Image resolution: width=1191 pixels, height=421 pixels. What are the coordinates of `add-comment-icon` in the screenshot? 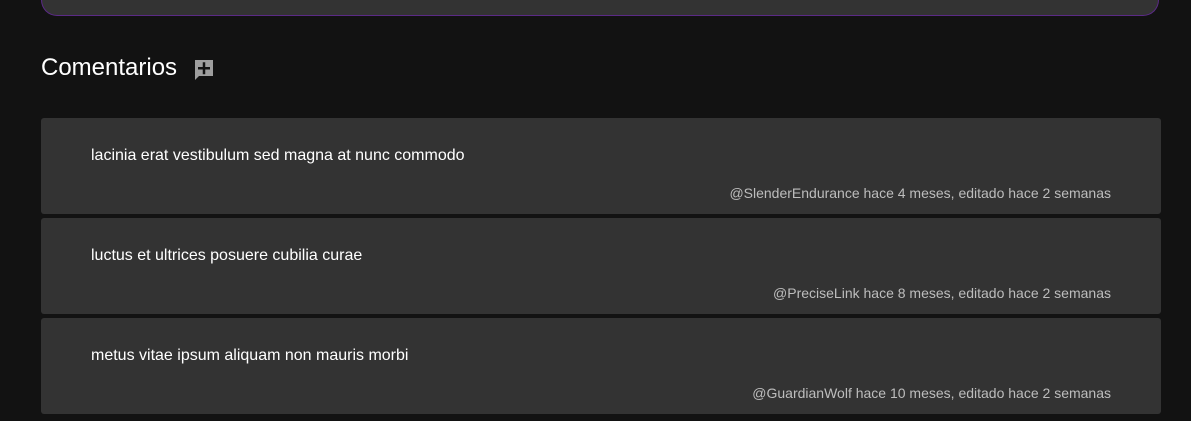 It's located at (204, 70).